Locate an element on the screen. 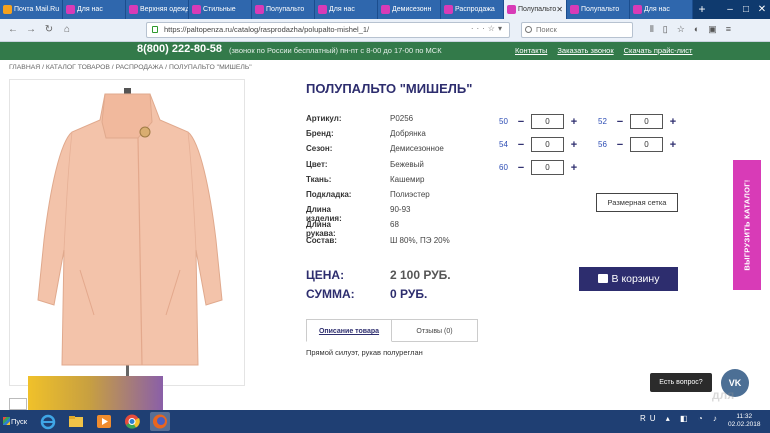 The width and height of the screenshot is (770, 433). spec-key: Артикул: is located at coordinates (324, 118).